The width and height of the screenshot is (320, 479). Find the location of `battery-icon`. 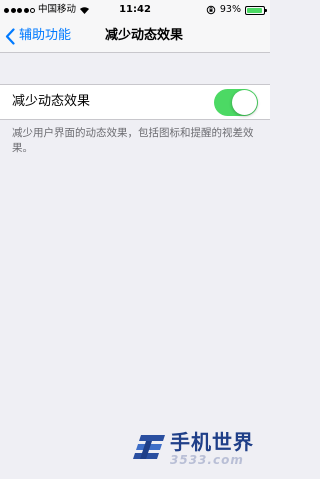

battery-icon is located at coordinates (256, 10).